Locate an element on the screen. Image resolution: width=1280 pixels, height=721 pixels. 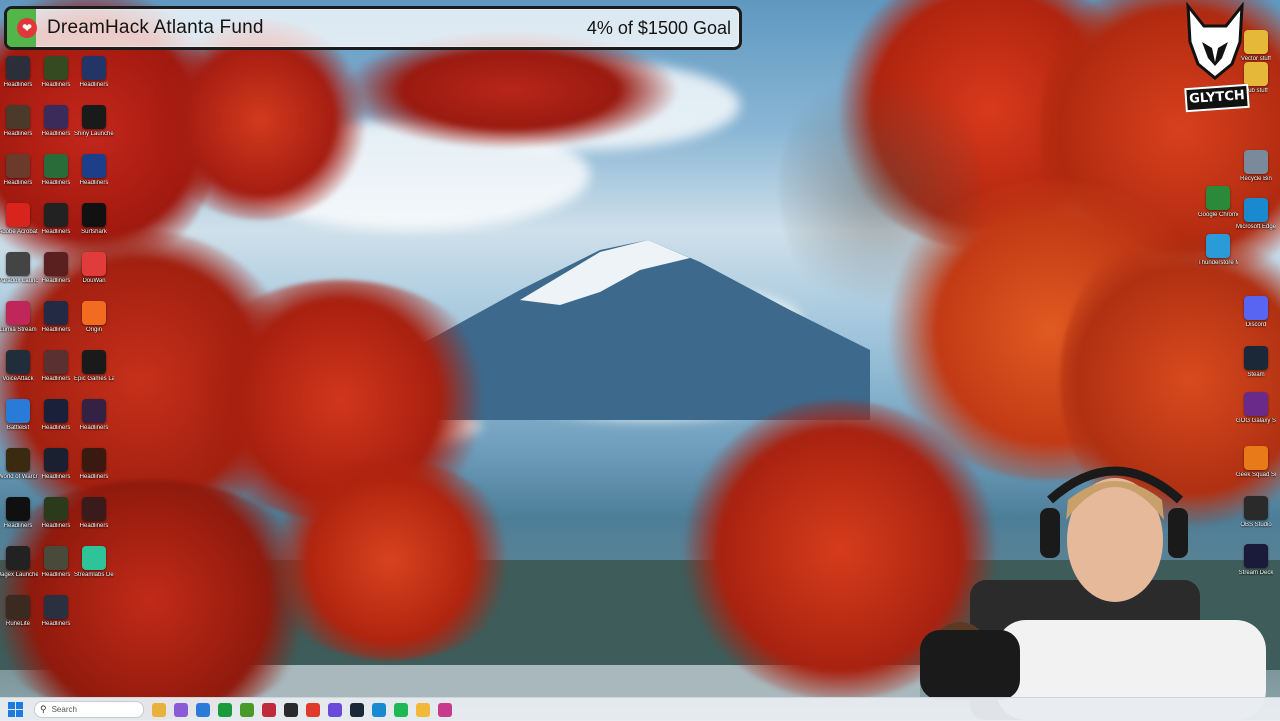
desktop-icon: GOG Galaxy Shortcut is located at coordinates (1256, 408).